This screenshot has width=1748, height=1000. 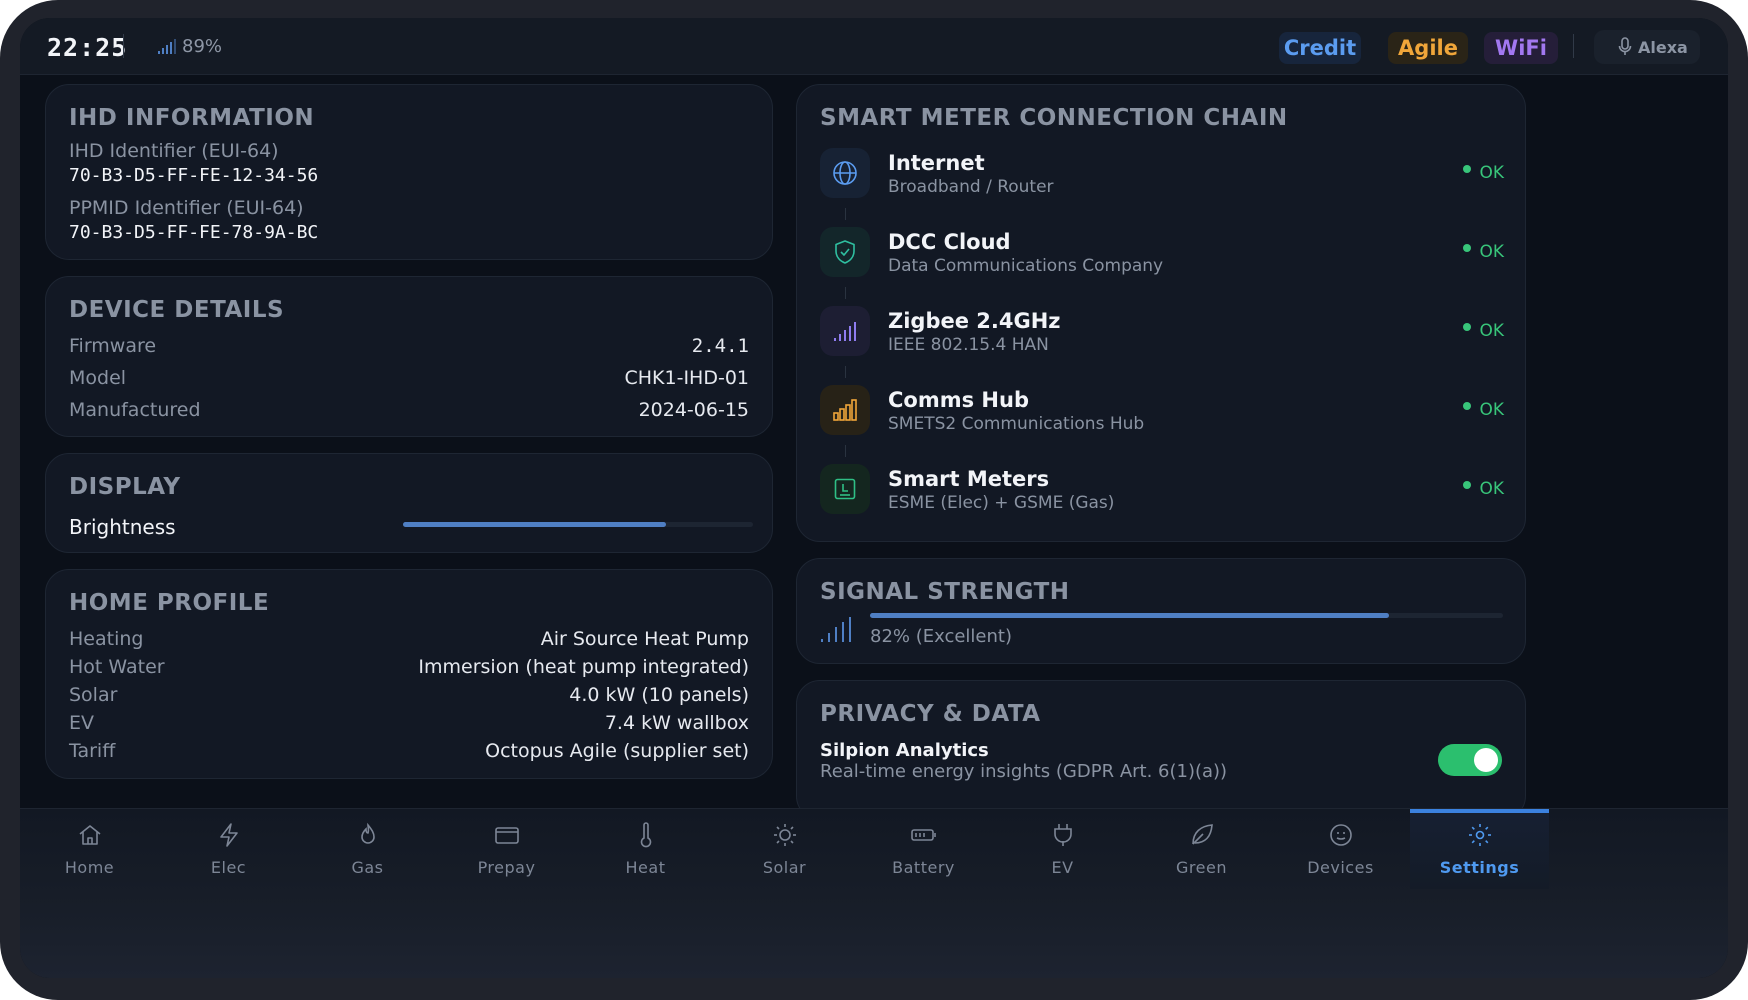 I want to click on ihd-identifier-label: IHD Identifier (EUI-64), so click(x=174, y=151).